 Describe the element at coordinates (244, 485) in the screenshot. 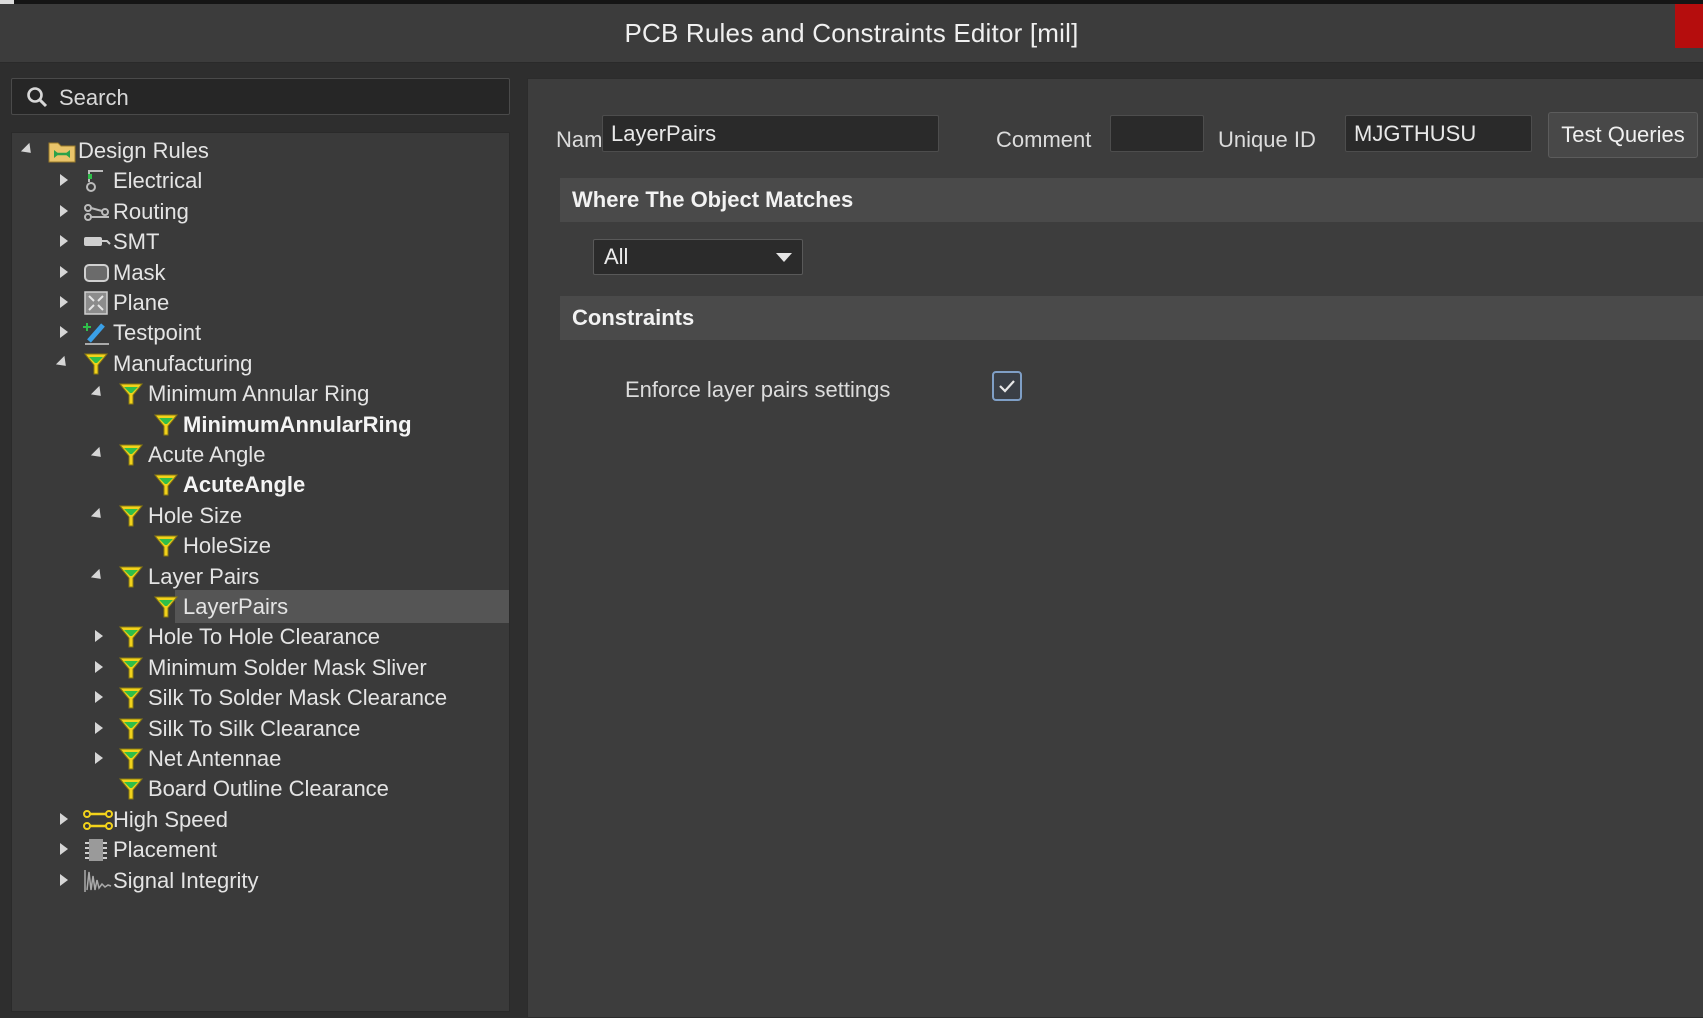

I see `tree-item-label: AcuteAngle` at that location.